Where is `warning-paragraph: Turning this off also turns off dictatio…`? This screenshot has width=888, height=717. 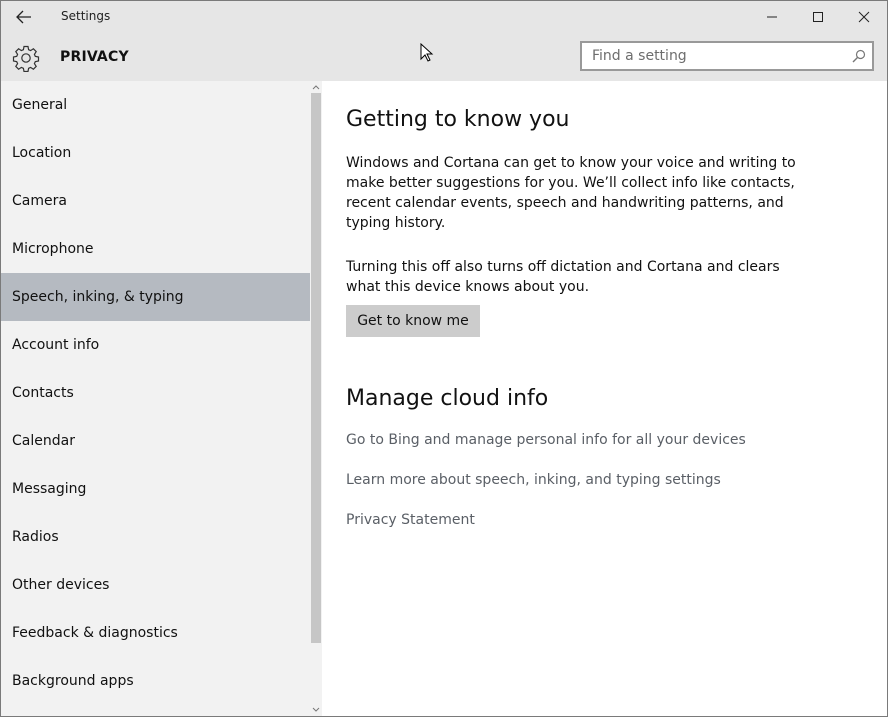
warning-paragraph: Turning this off also turns off dictatio… is located at coordinates (563, 277).